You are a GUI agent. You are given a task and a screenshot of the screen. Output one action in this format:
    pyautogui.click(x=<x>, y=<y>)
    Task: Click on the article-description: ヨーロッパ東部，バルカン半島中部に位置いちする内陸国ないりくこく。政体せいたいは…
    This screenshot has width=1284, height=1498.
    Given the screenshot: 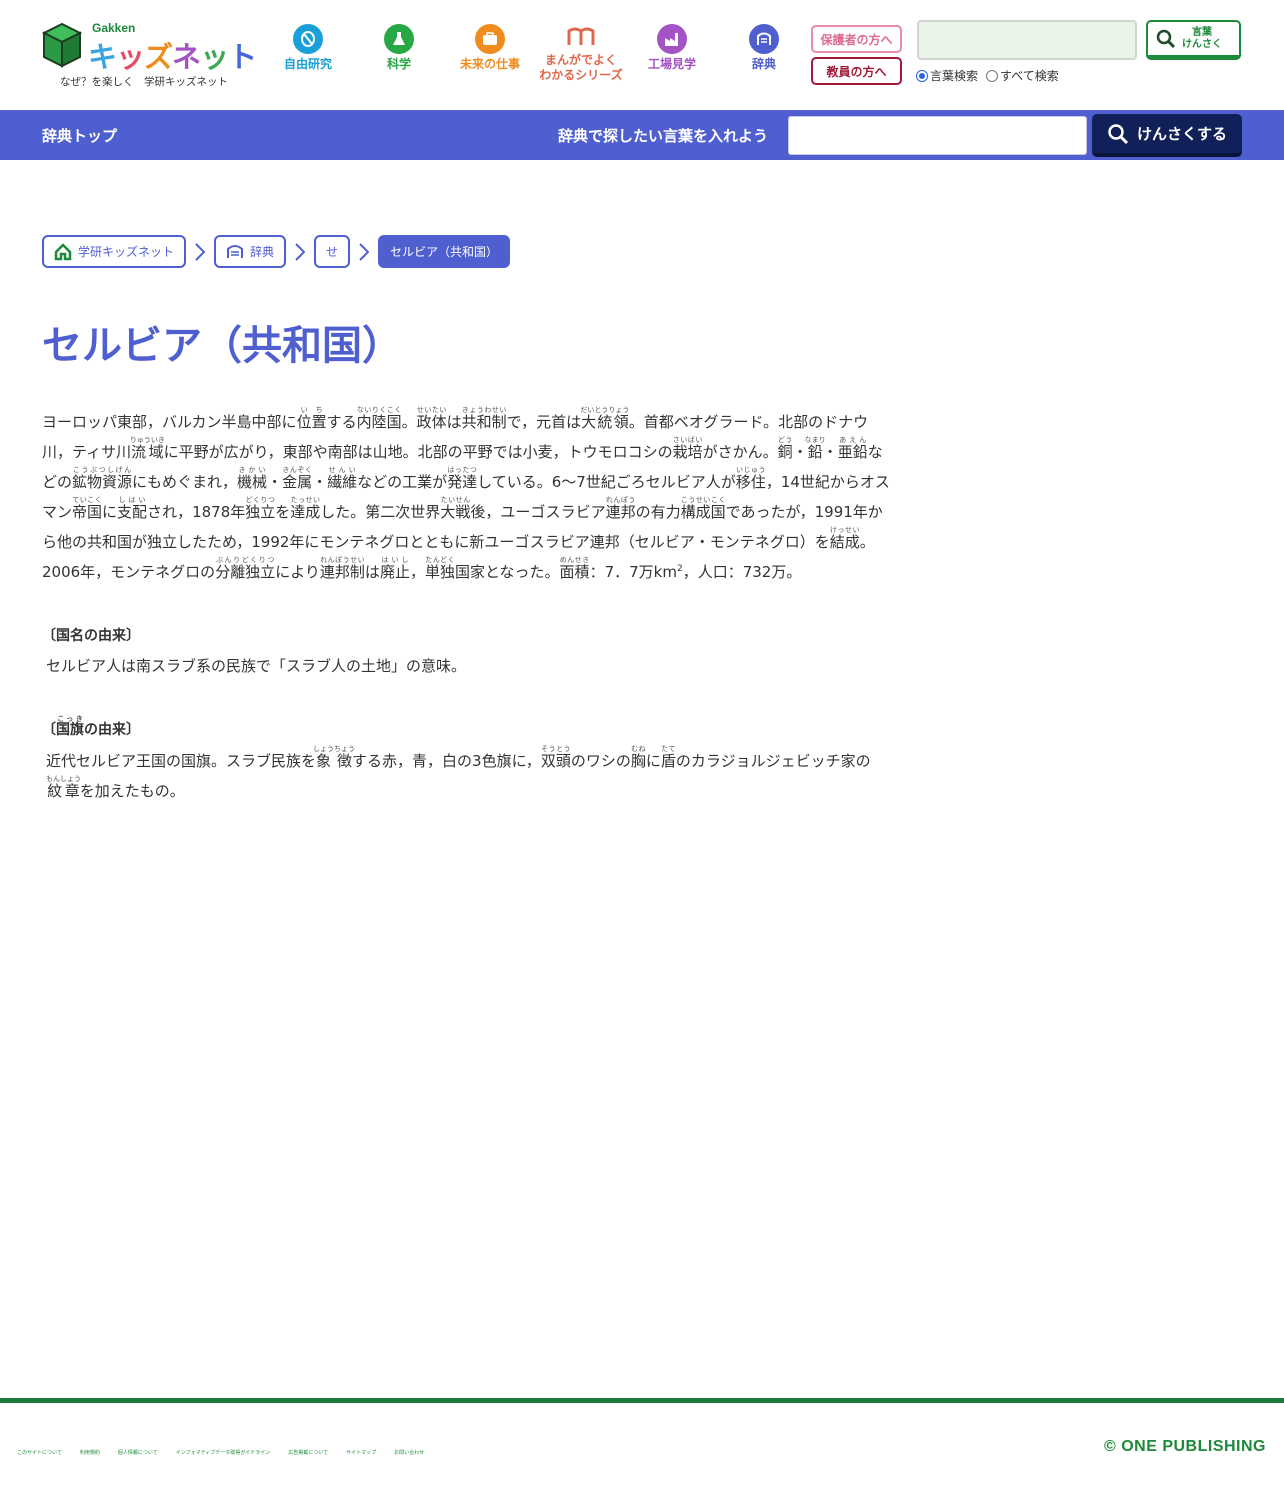 What is the action you would take?
    pyautogui.click(x=466, y=493)
    